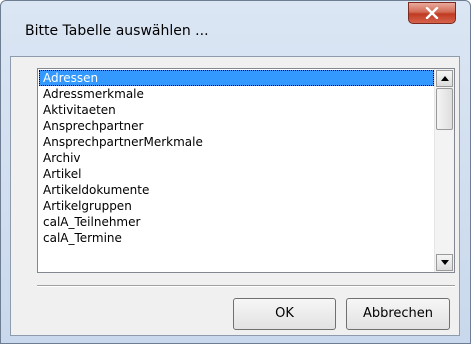 Image resolution: width=471 pixels, height=344 pixels. I want to click on cancel-button: Abbrechen, so click(398, 314).